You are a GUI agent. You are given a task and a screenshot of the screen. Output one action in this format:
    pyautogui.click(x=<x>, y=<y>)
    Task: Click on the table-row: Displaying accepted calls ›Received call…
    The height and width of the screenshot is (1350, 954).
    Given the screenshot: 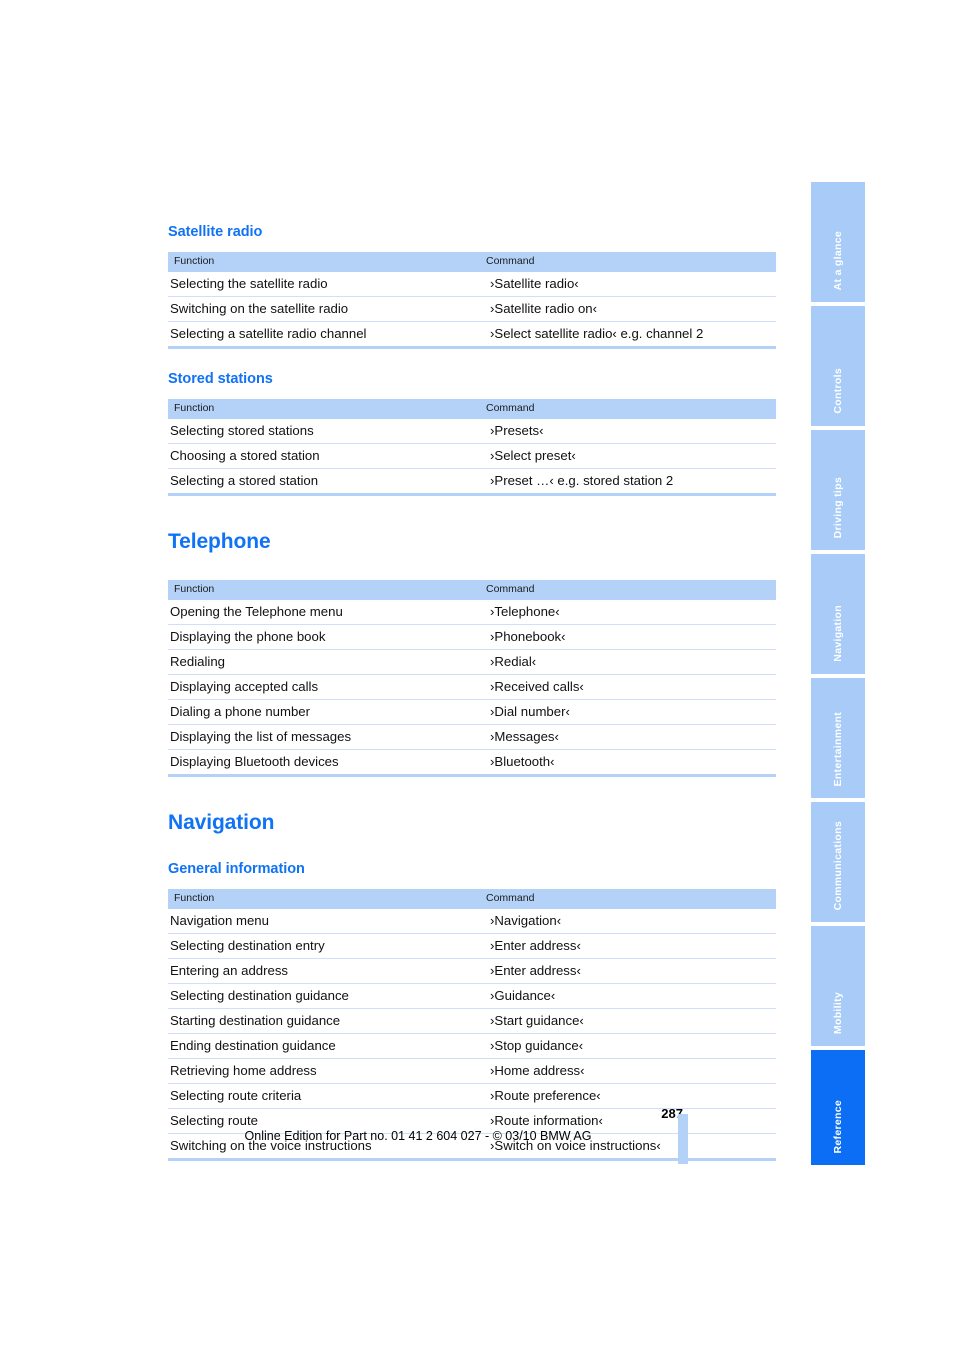 What is the action you would take?
    pyautogui.click(x=472, y=687)
    